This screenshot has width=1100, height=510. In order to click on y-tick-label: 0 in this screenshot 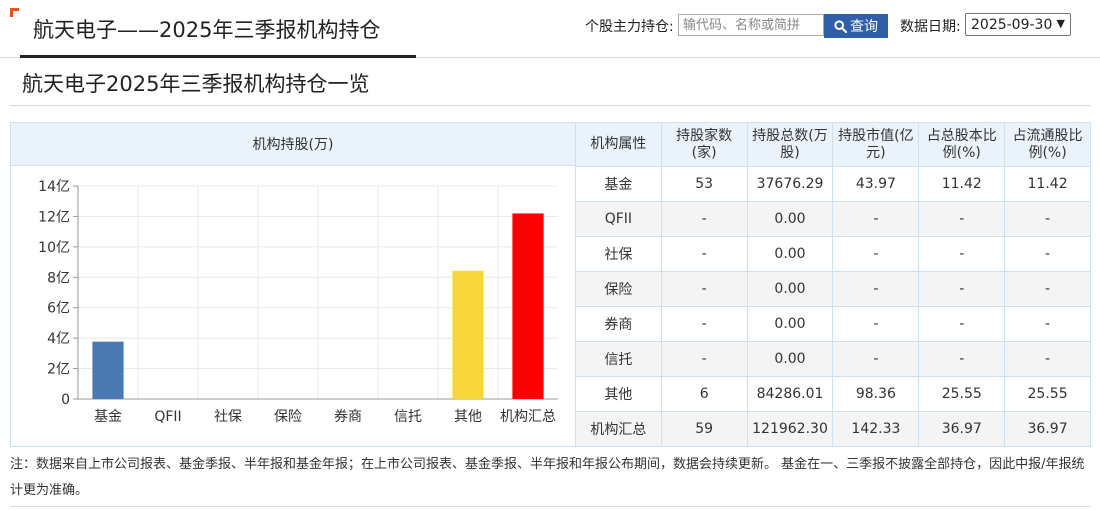, I will do `click(65, 400)`.